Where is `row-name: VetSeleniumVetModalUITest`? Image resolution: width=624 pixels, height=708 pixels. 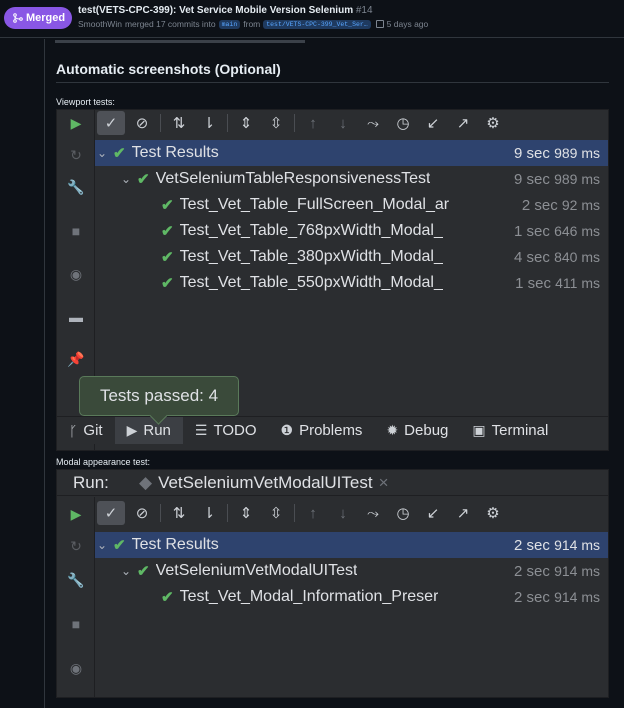 row-name: VetSeleniumVetModalUITest is located at coordinates (256, 570).